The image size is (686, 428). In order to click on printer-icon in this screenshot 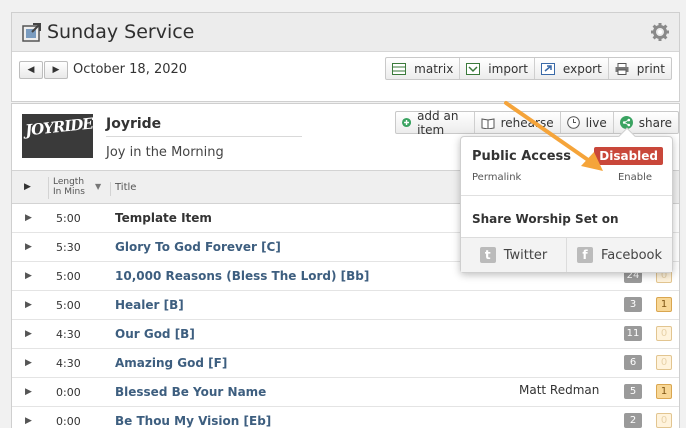, I will do `click(622, 68)`.